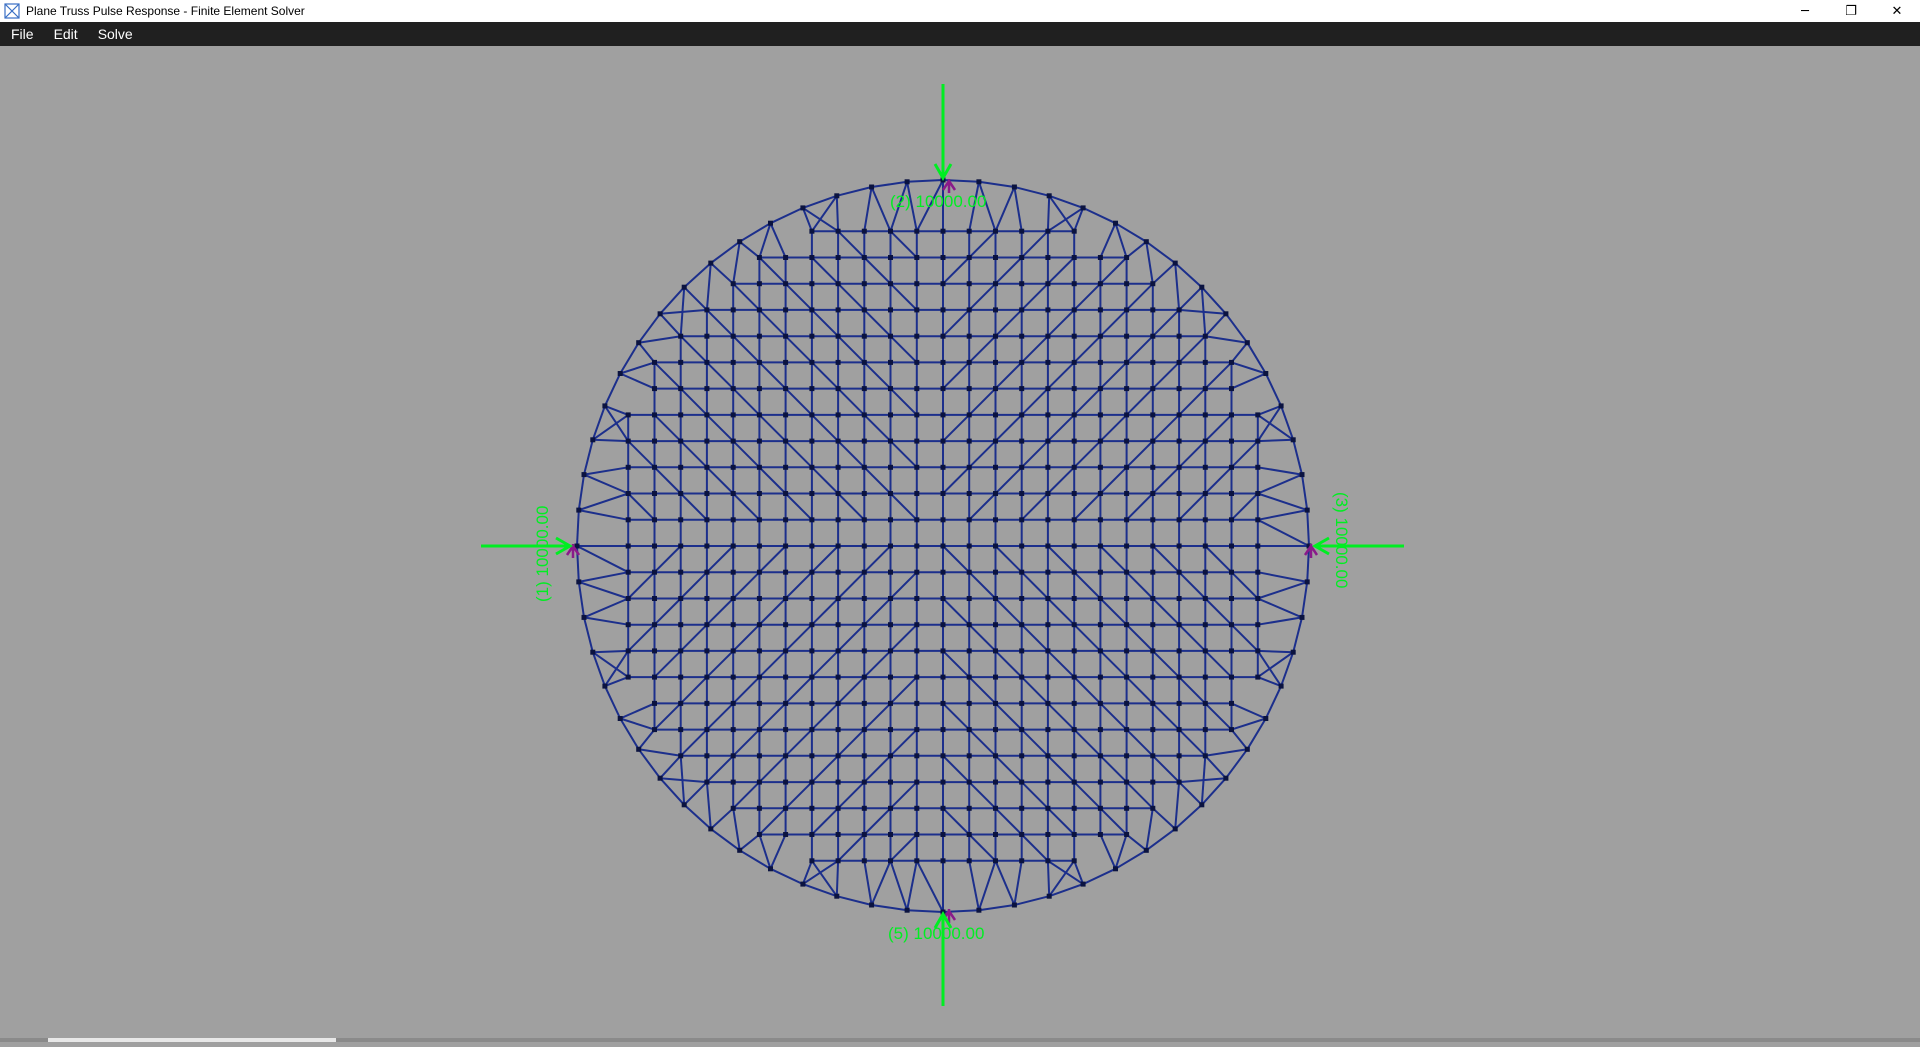 Image resolution: width=1920 pixels, height=1047 pixels. Describe the element at coordinates (1897, 11) in the screenshot. I see `close-button: ✕` at that location.